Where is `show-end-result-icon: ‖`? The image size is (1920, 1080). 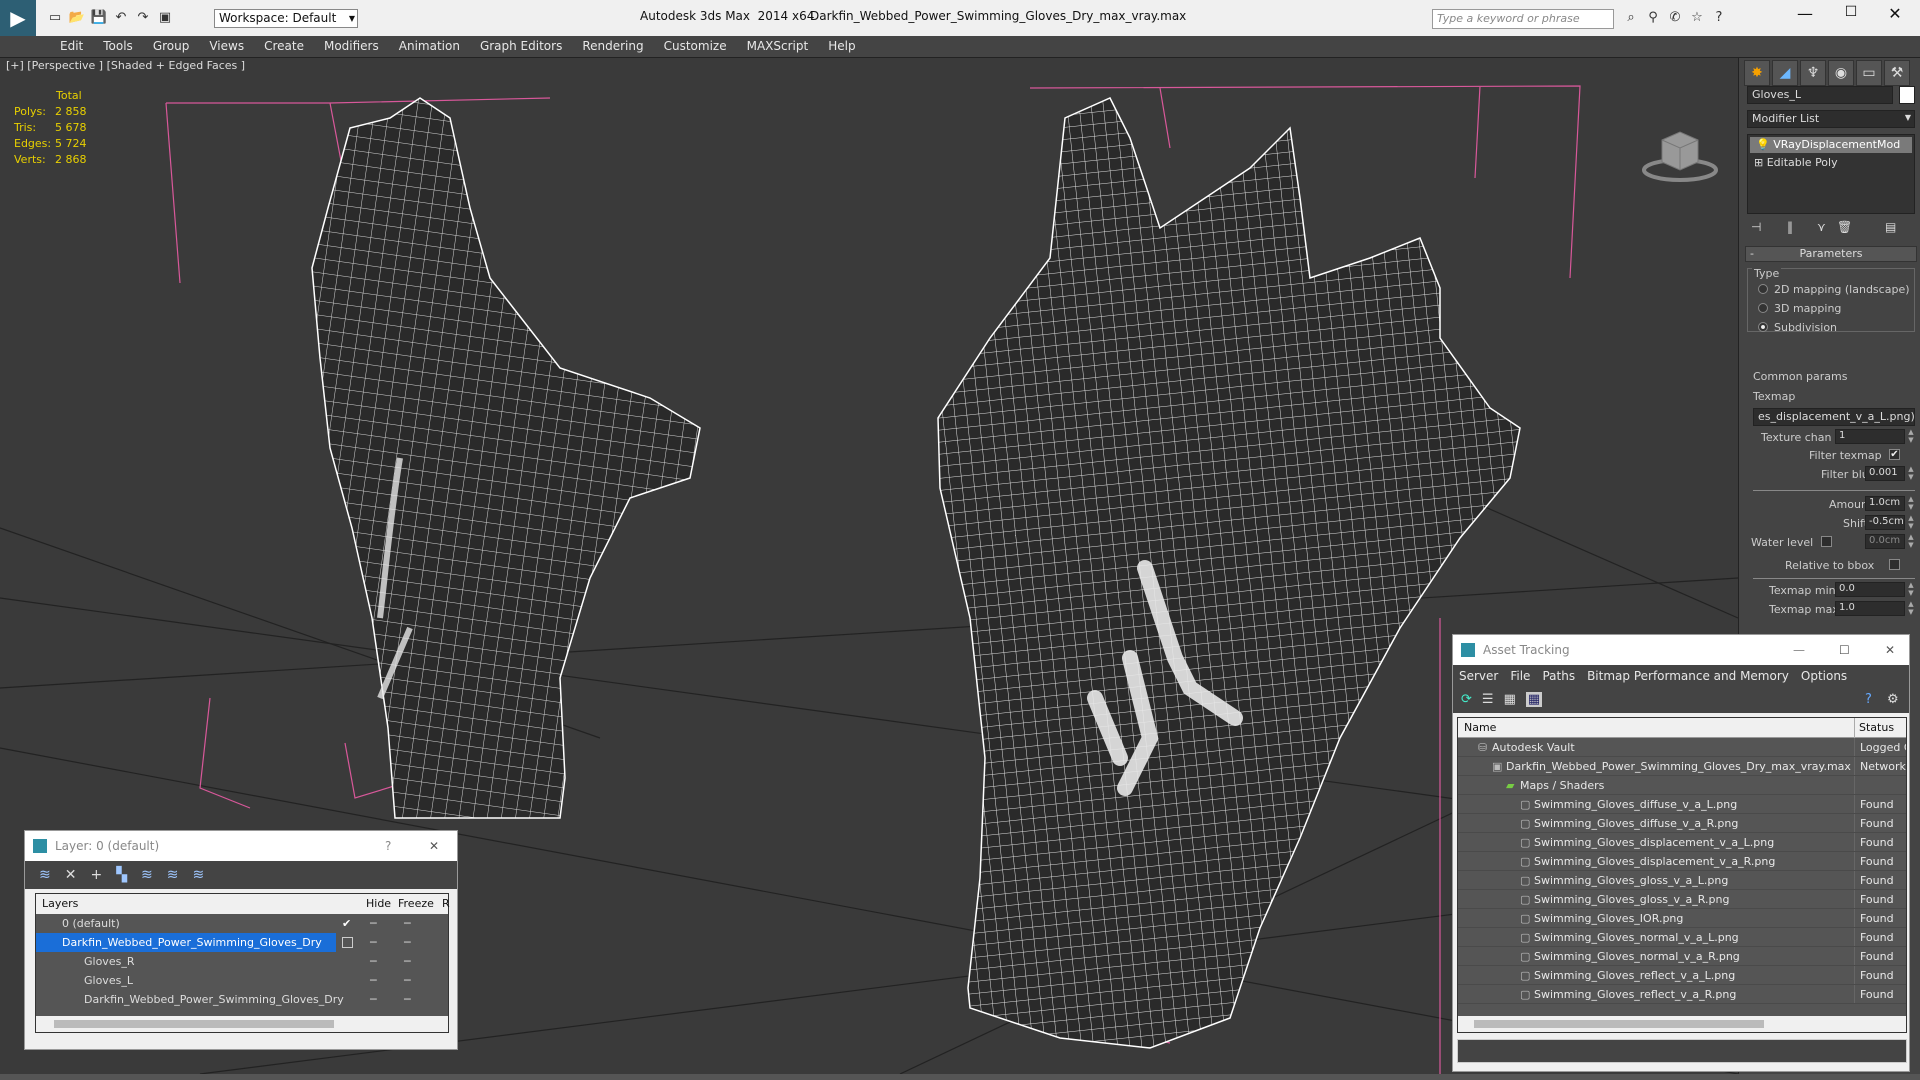 show-end-result-icon: ‖ is located at coordinates (1790, 227).